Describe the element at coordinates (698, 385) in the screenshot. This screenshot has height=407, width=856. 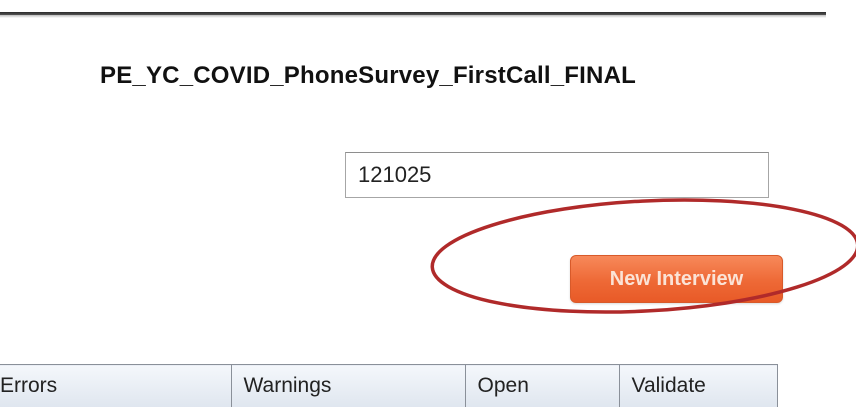
I see `column-header-validate: Validate` at that location.